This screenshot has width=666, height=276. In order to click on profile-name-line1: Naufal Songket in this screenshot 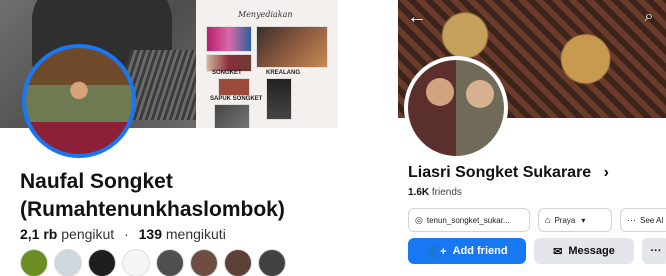, I will do `click(96, 181)`.